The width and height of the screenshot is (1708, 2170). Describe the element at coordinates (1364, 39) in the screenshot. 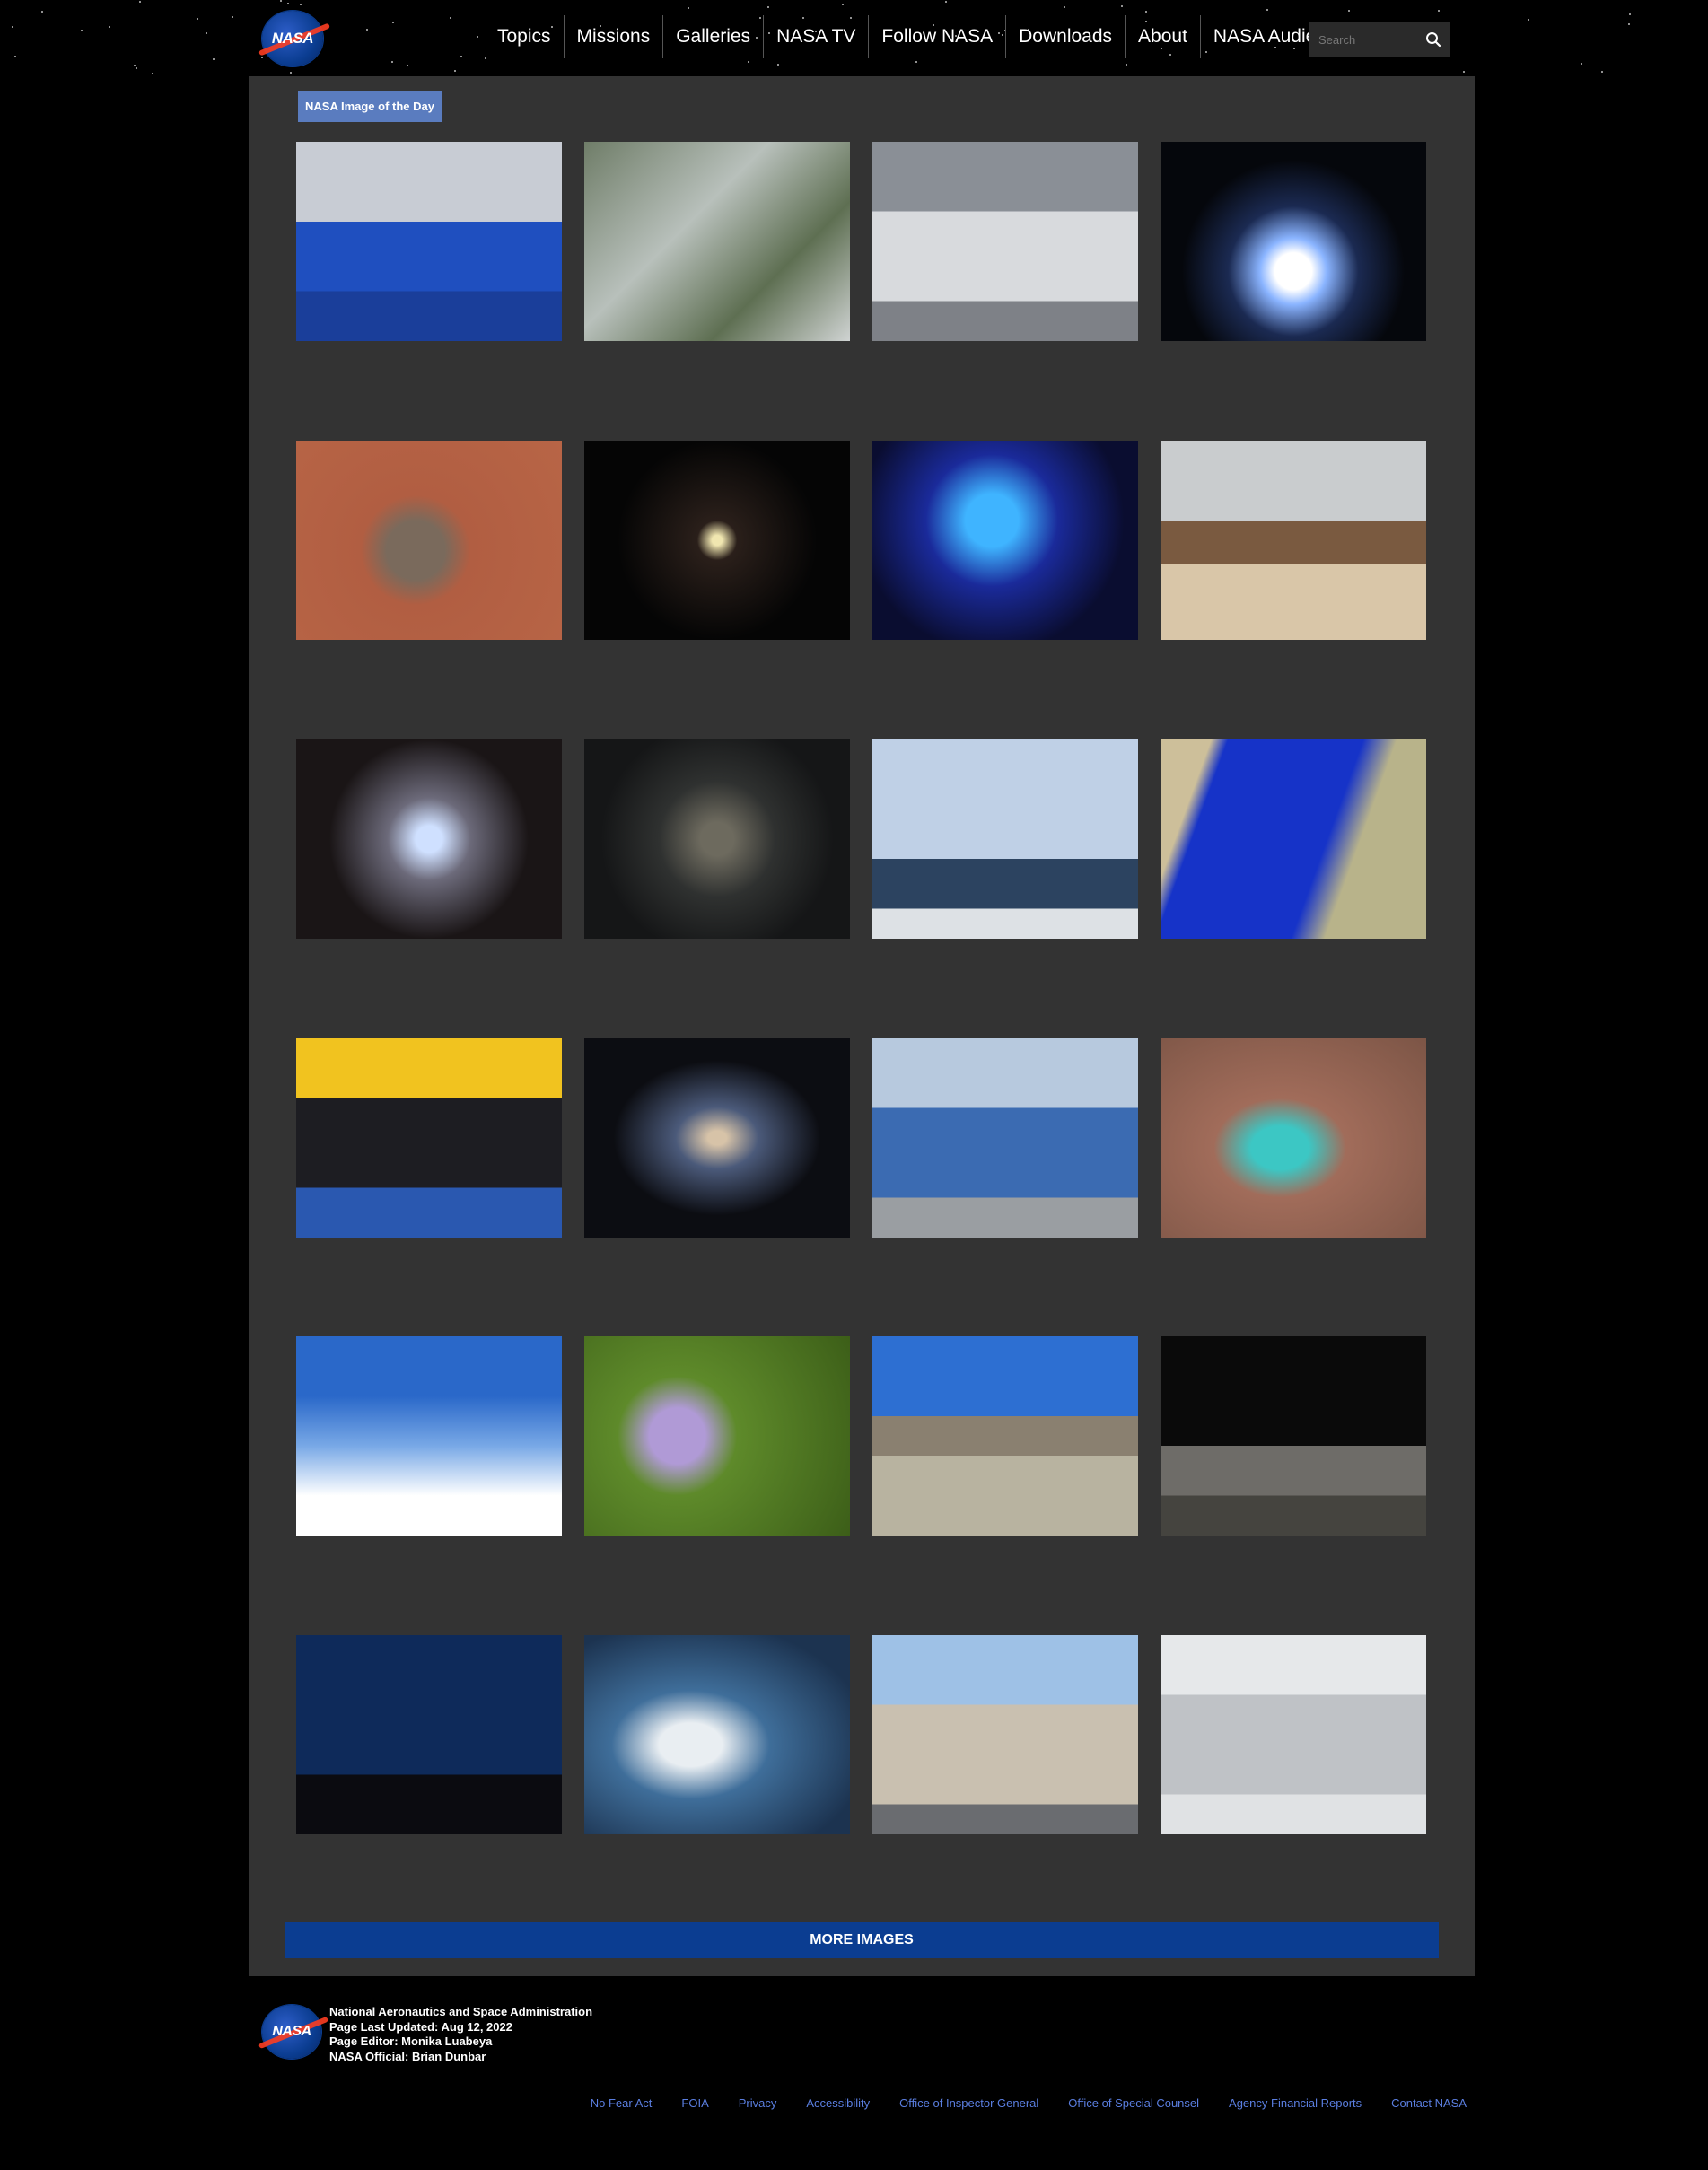

I see `search-input` at that location.